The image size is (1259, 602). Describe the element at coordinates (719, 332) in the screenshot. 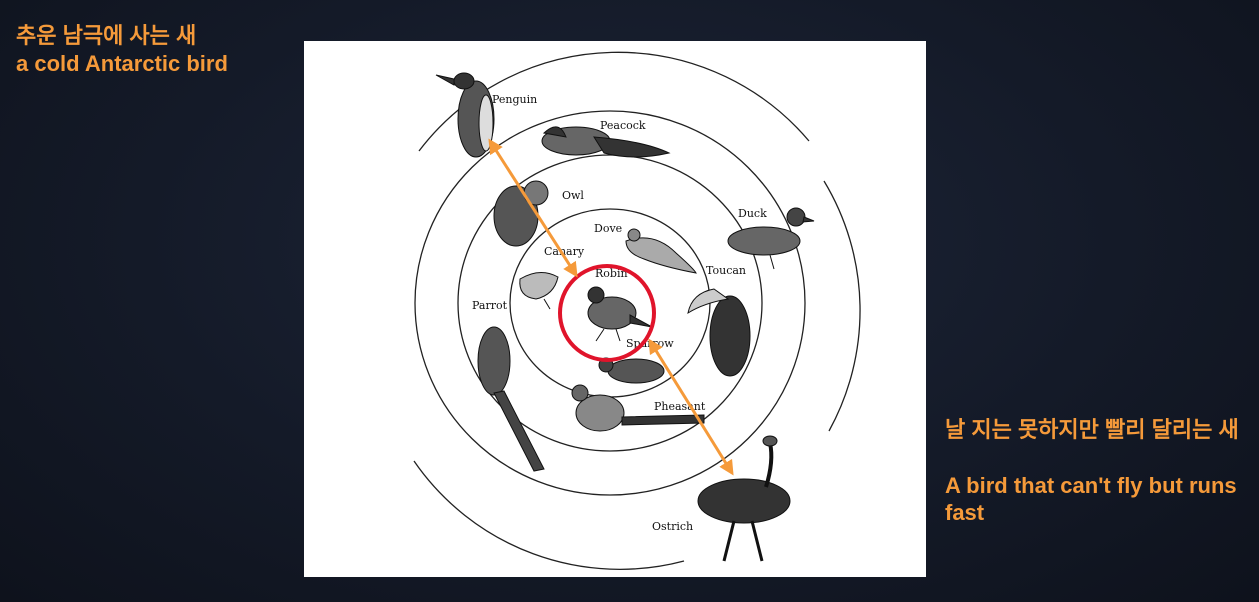

I see `toucan-sketch` at that location.